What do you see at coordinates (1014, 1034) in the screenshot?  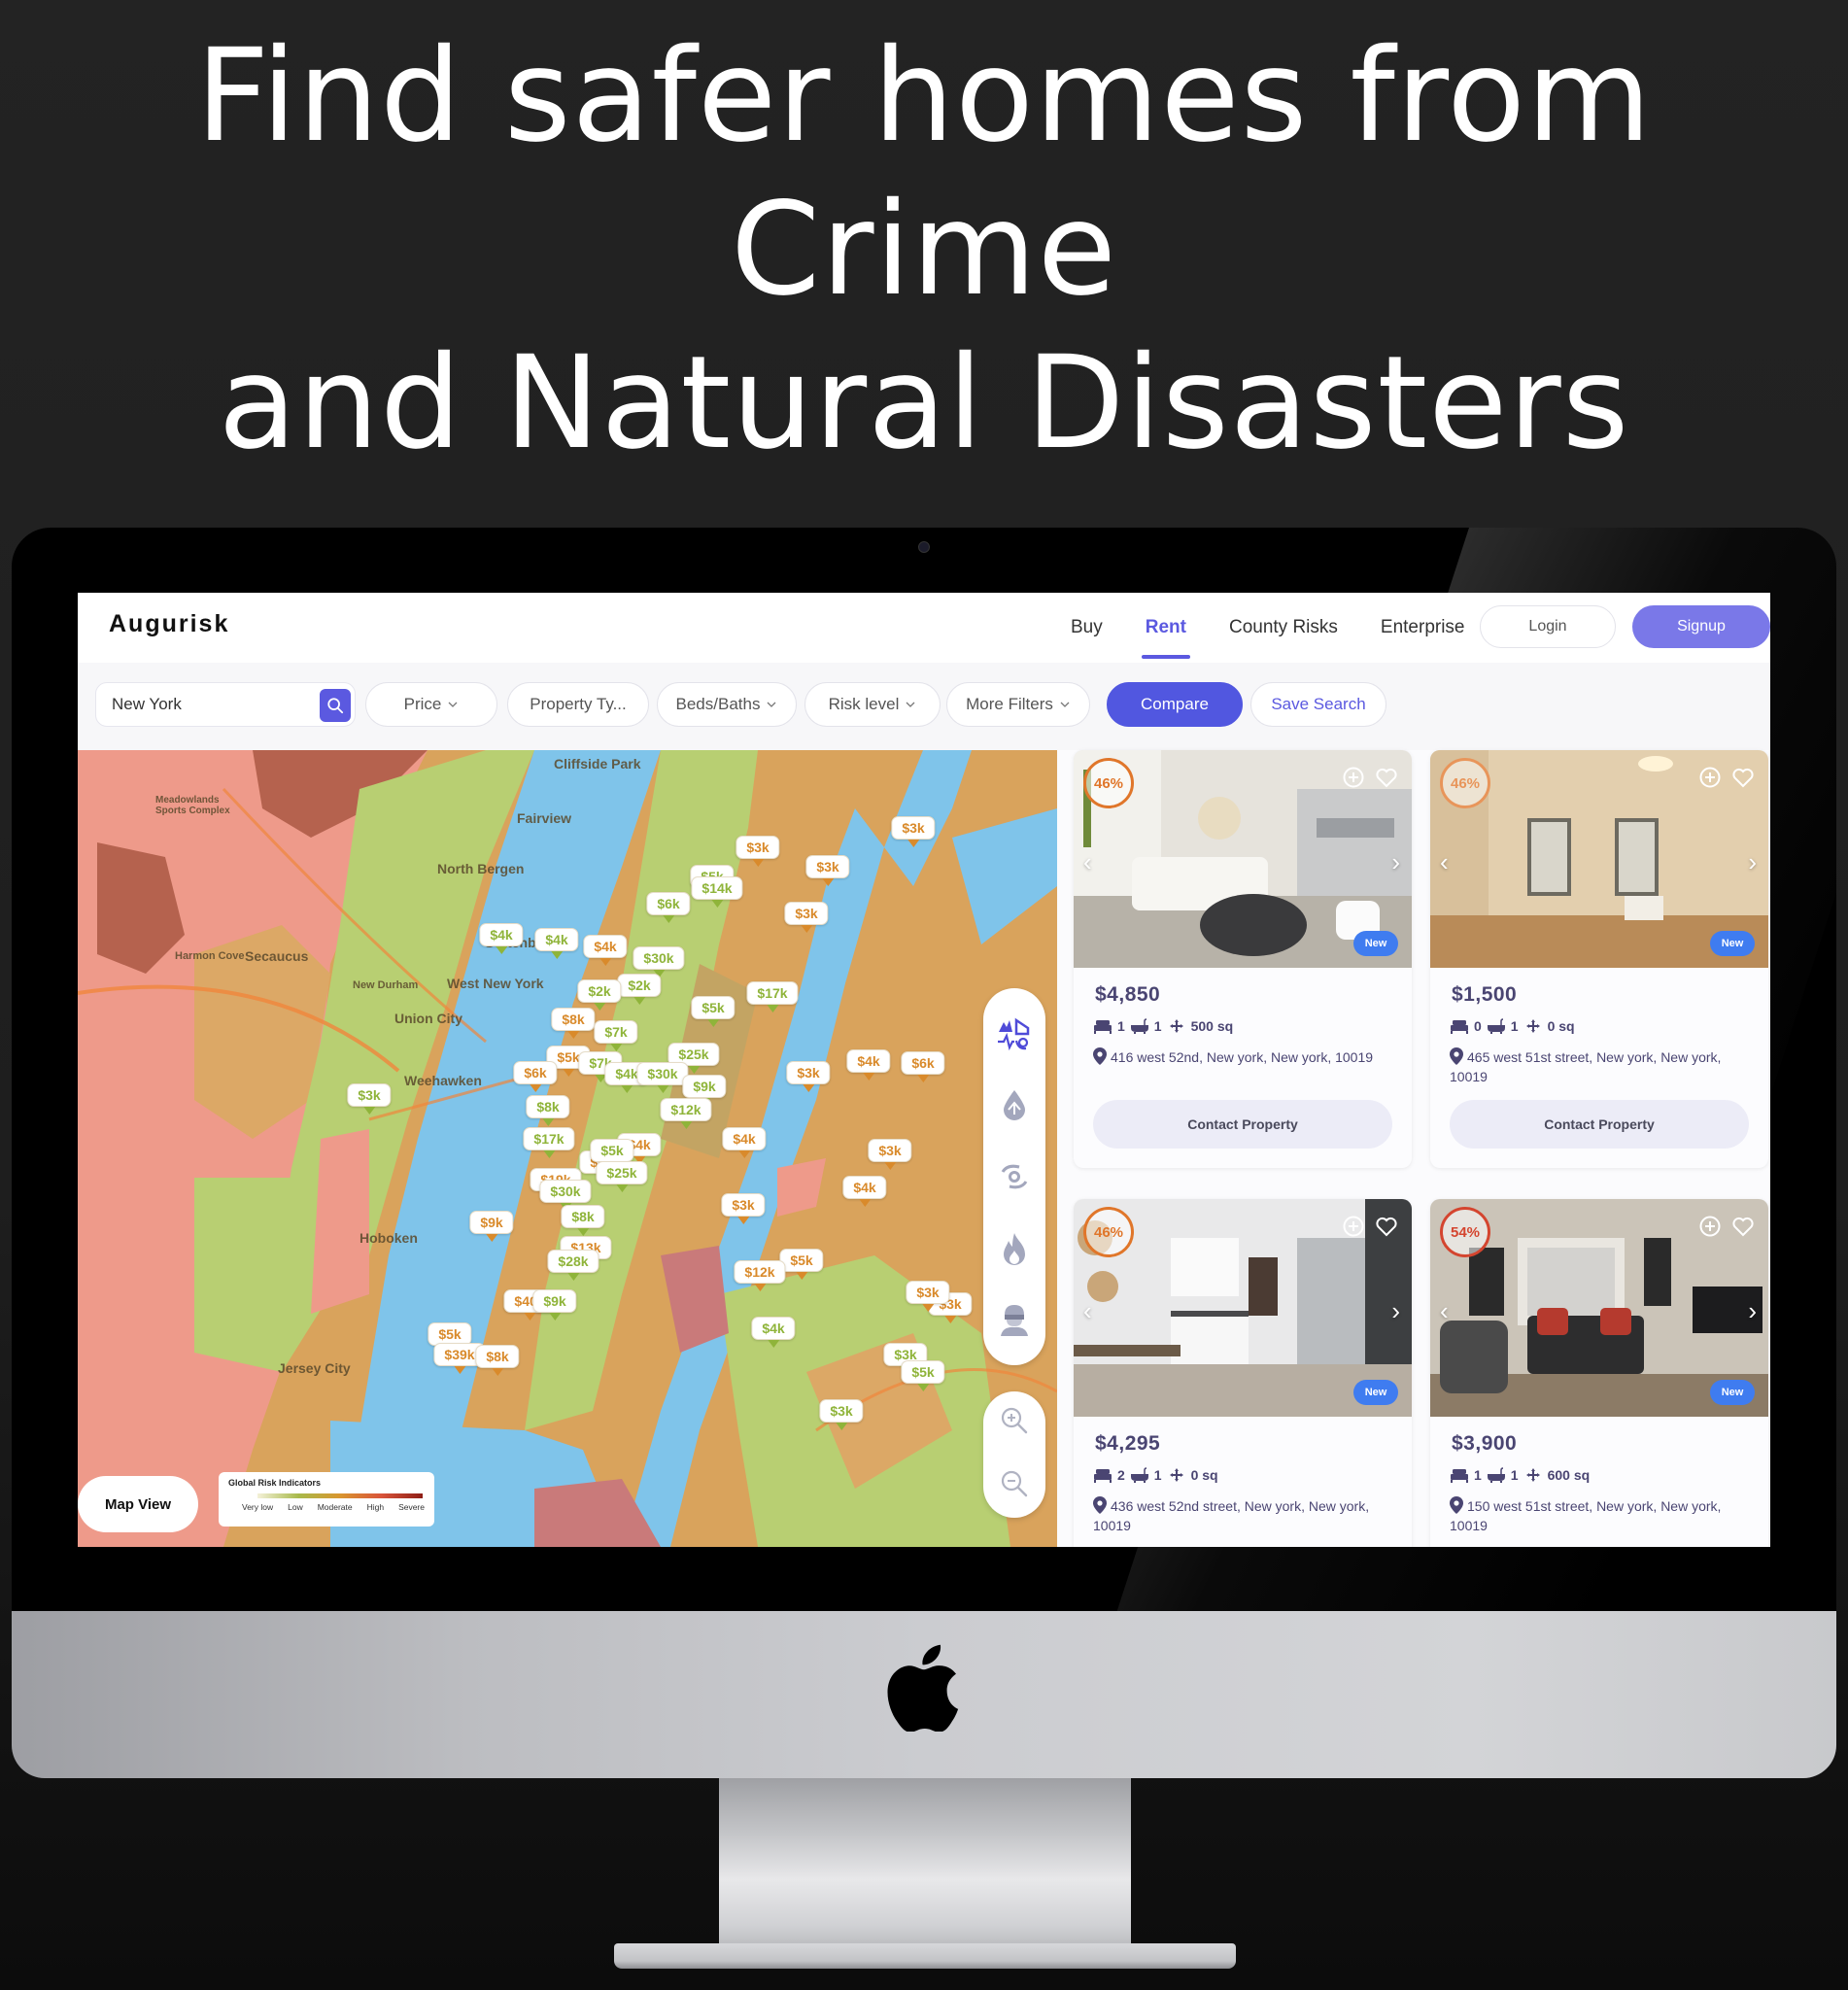 I see `all-risks-layer-button` at bounding box center [1014, 1034].